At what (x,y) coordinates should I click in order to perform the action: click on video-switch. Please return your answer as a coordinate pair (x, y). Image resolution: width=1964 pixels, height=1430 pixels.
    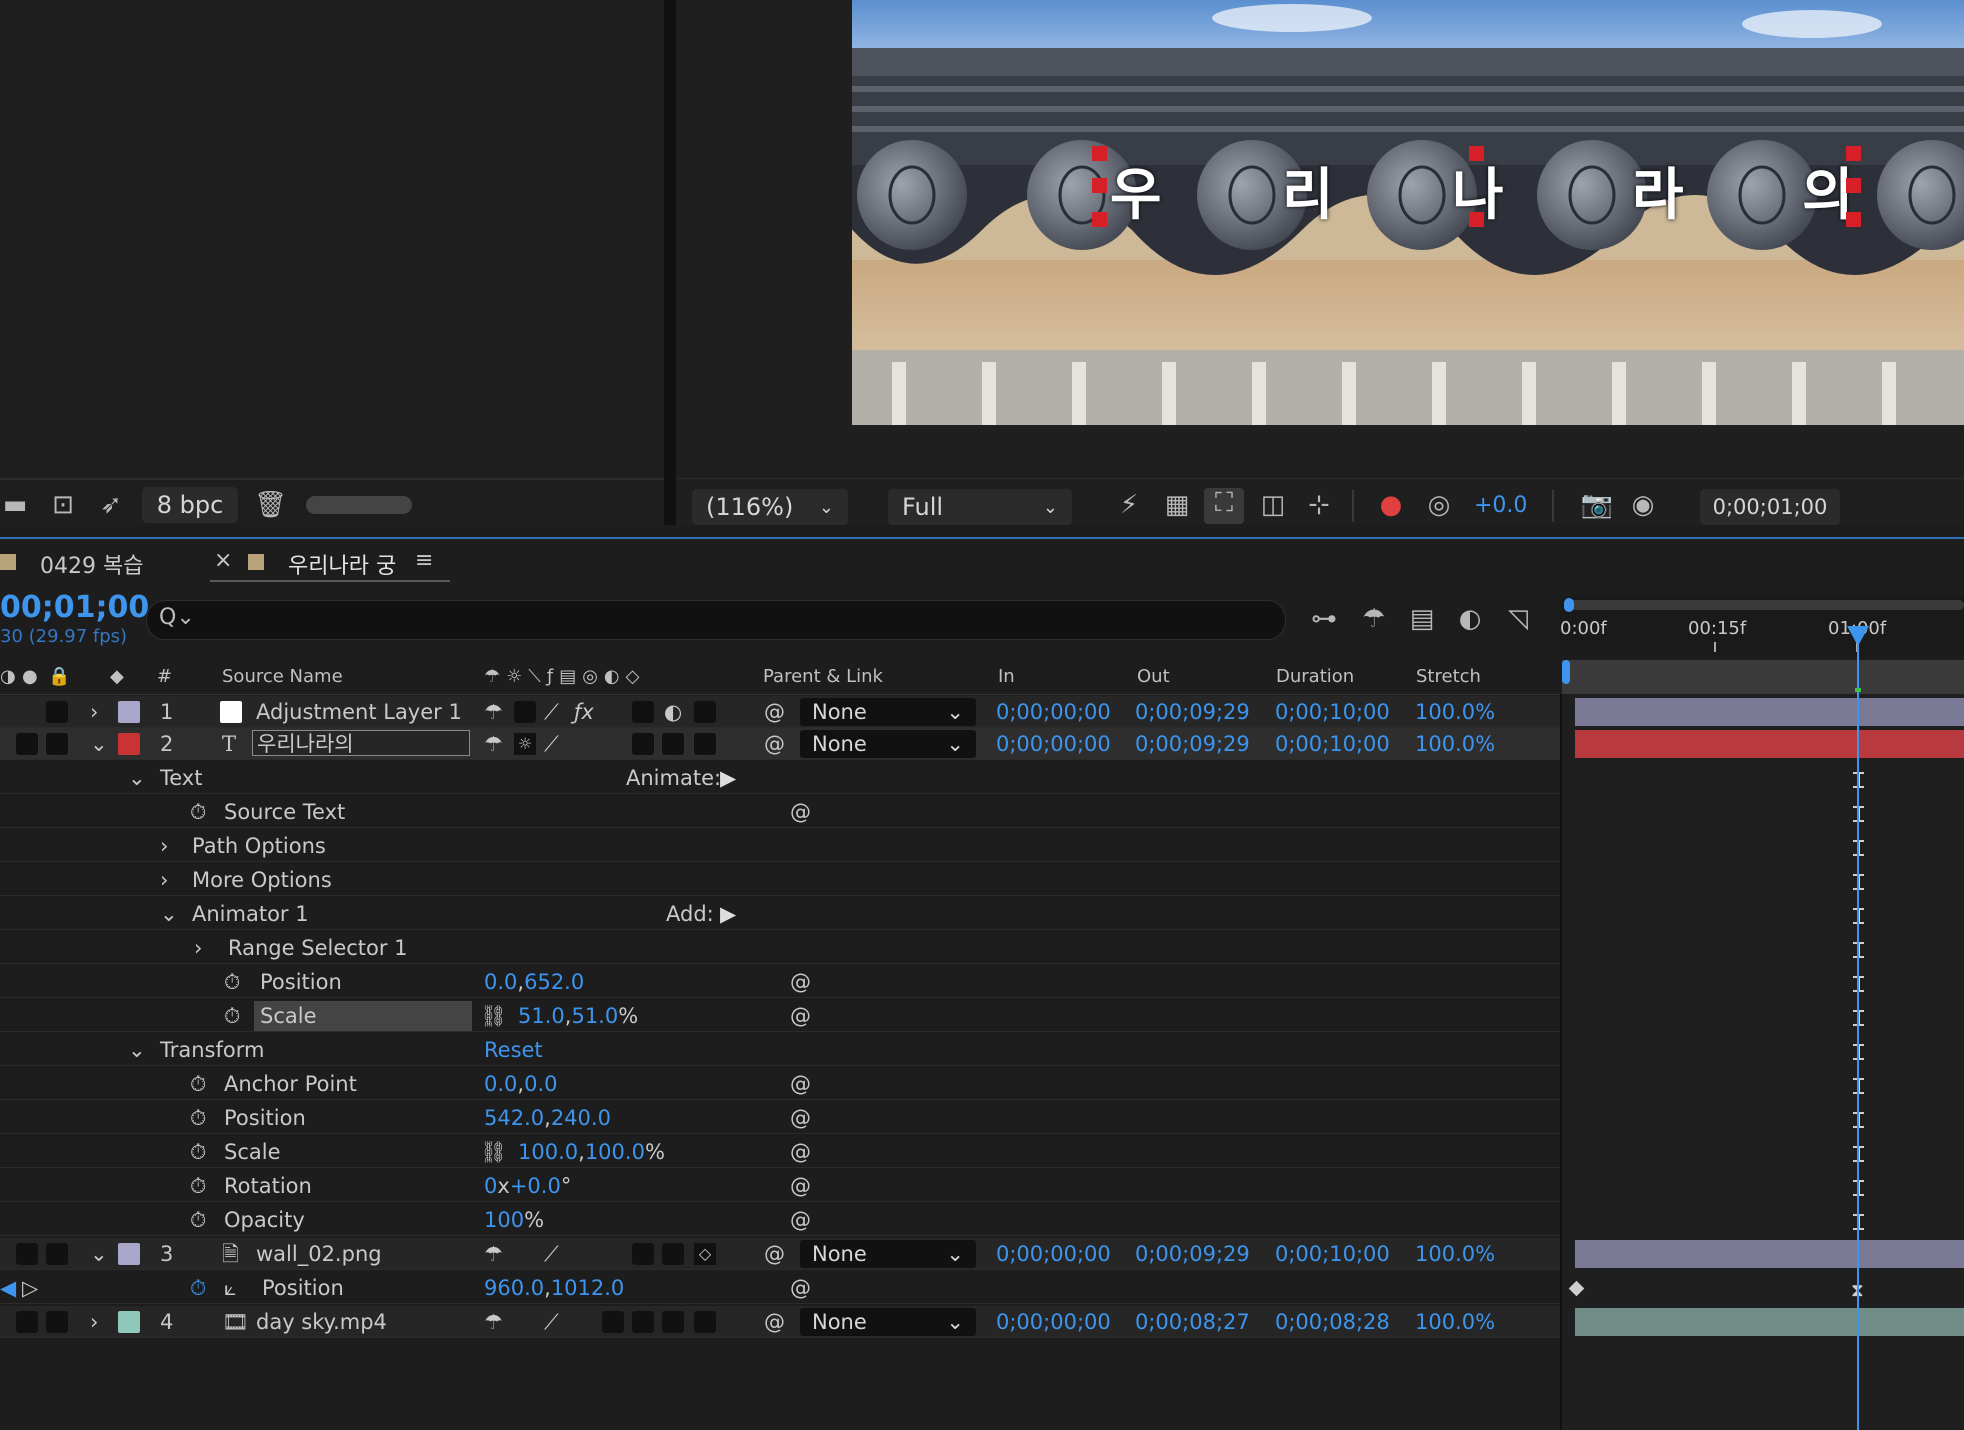
    Looking at the image, I should click on (27, 744).